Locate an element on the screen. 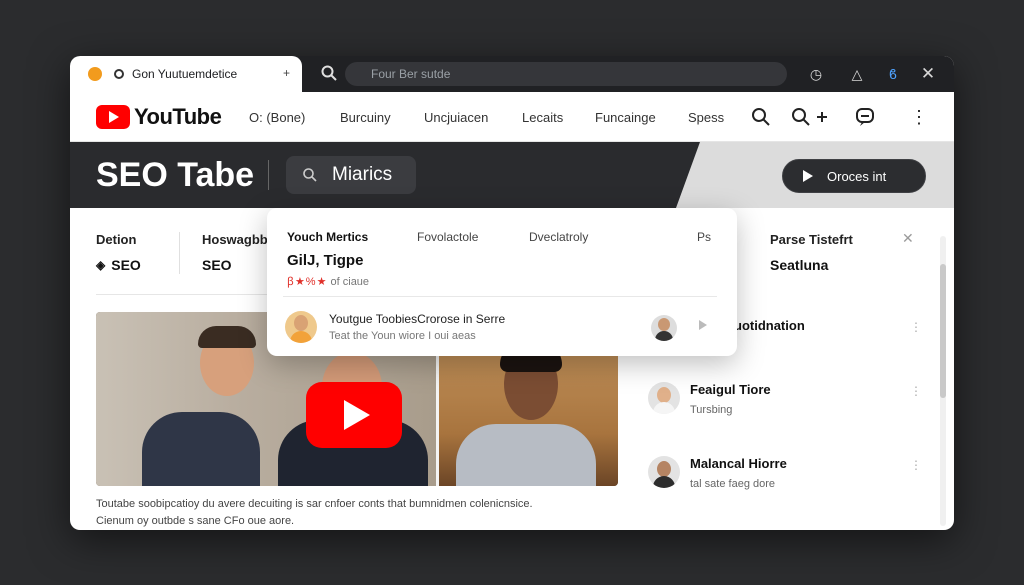 The image size is (1024, 585). stat-value: ◈ SEO is located at coordinates (118, 265).